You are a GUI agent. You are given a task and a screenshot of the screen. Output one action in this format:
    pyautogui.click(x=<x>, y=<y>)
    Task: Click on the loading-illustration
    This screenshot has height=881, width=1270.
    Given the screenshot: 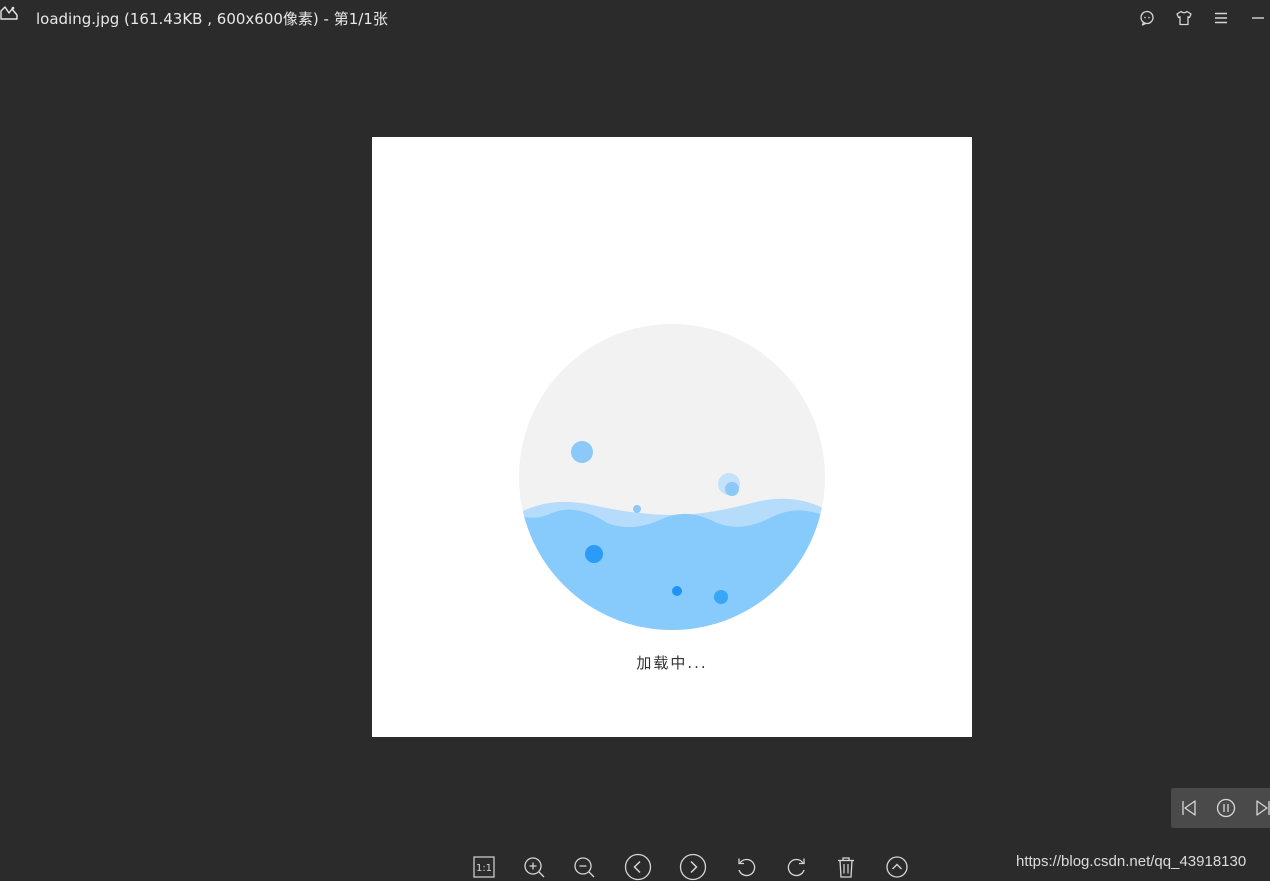 What is the action you would take?
    pyautogui.click(x=672, y=477)
    